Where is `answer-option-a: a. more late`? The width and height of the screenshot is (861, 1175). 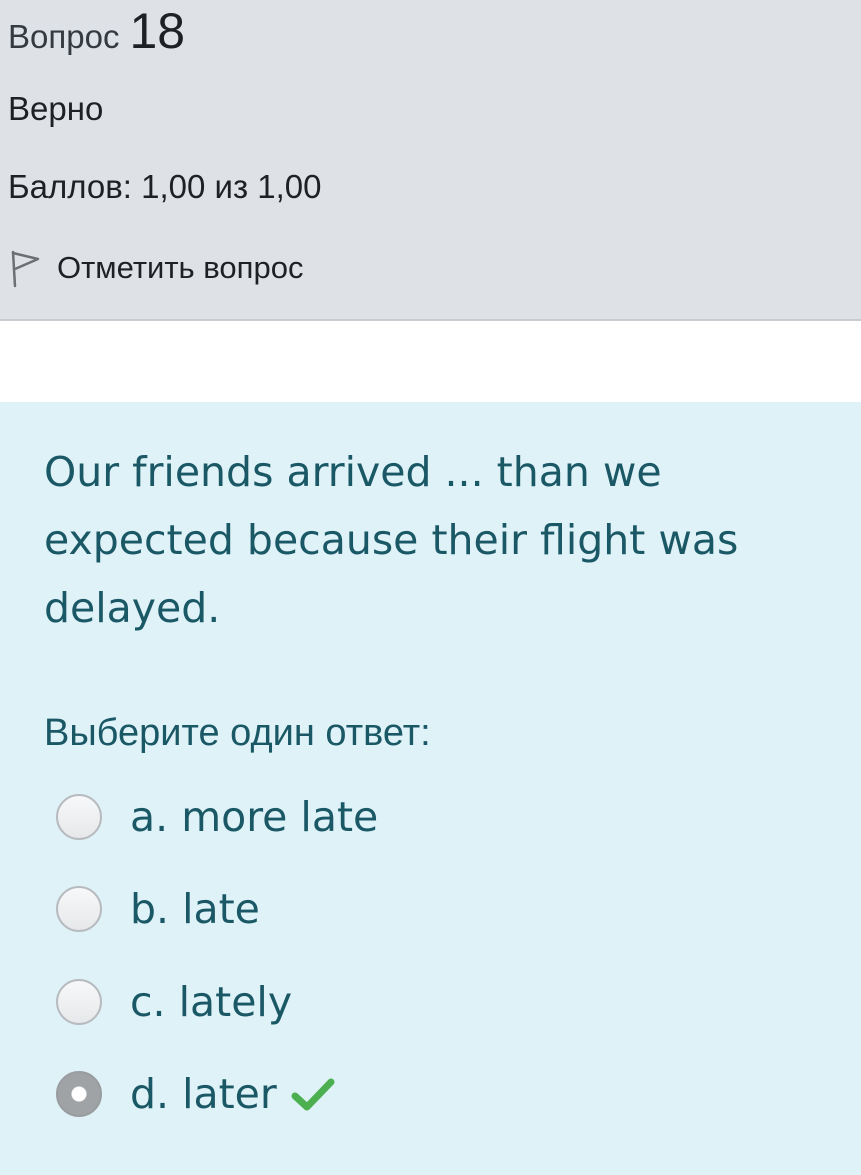 answer-option-a: a. more late is located at coordinates (217, 817).